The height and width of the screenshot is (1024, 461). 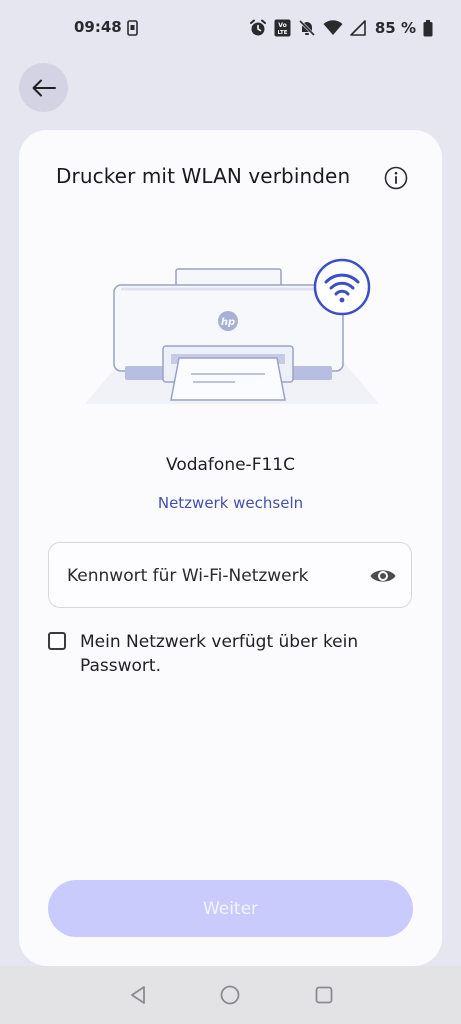 What do you see at coordinates (230, 908) in the screenshot?
I see `continue-button: Weiter` at bounding box center [230, 908].